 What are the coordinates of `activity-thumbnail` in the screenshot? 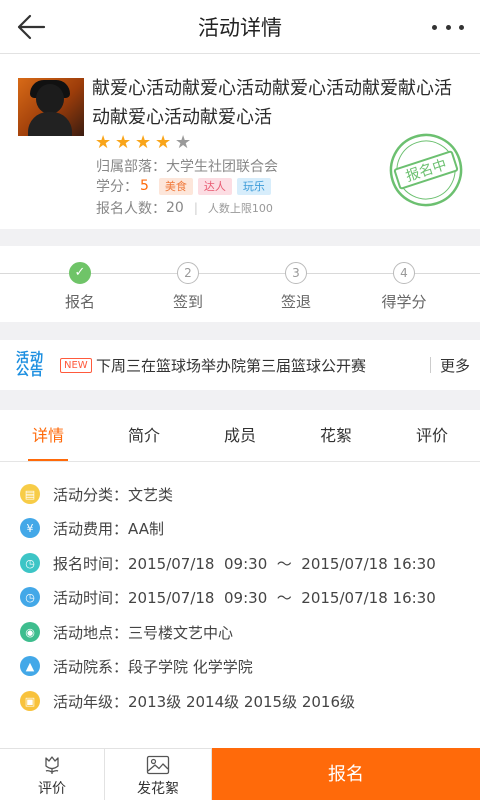 It's located at (51, 107).